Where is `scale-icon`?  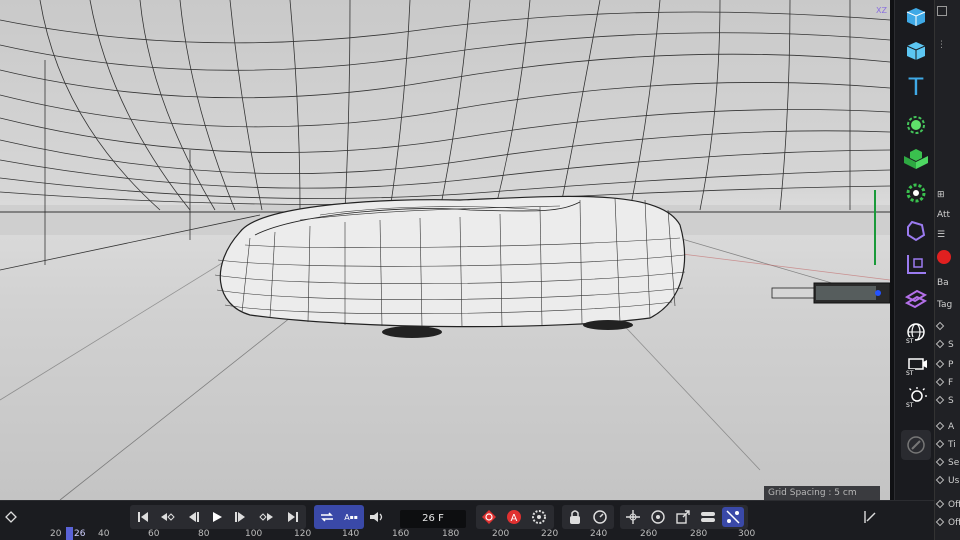 scale-icon is located at coordinates (683, 517).